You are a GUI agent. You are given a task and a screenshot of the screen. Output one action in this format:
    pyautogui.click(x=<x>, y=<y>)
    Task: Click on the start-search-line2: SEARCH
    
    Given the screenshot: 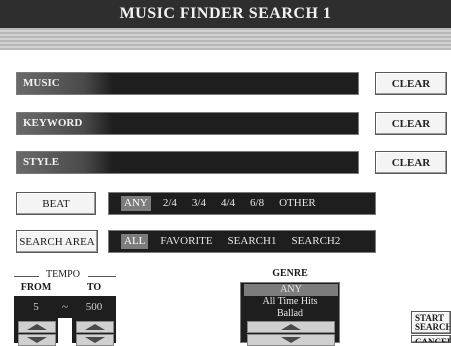 What is the action you would take?
    pyautogui.click(x=433, y=327)
    